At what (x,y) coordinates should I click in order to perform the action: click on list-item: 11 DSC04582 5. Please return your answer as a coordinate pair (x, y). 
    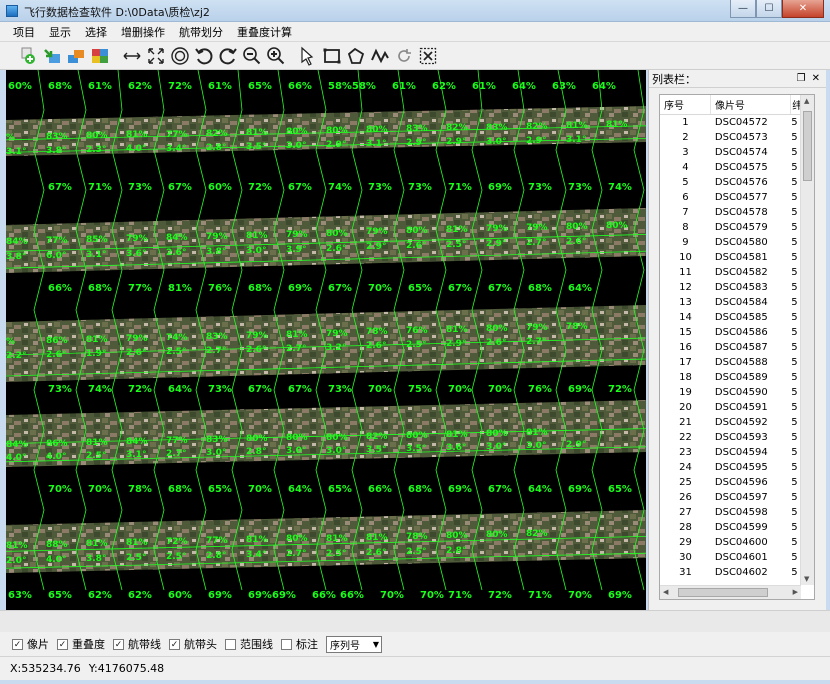
    Looking at the image, I should click on (730, 272).